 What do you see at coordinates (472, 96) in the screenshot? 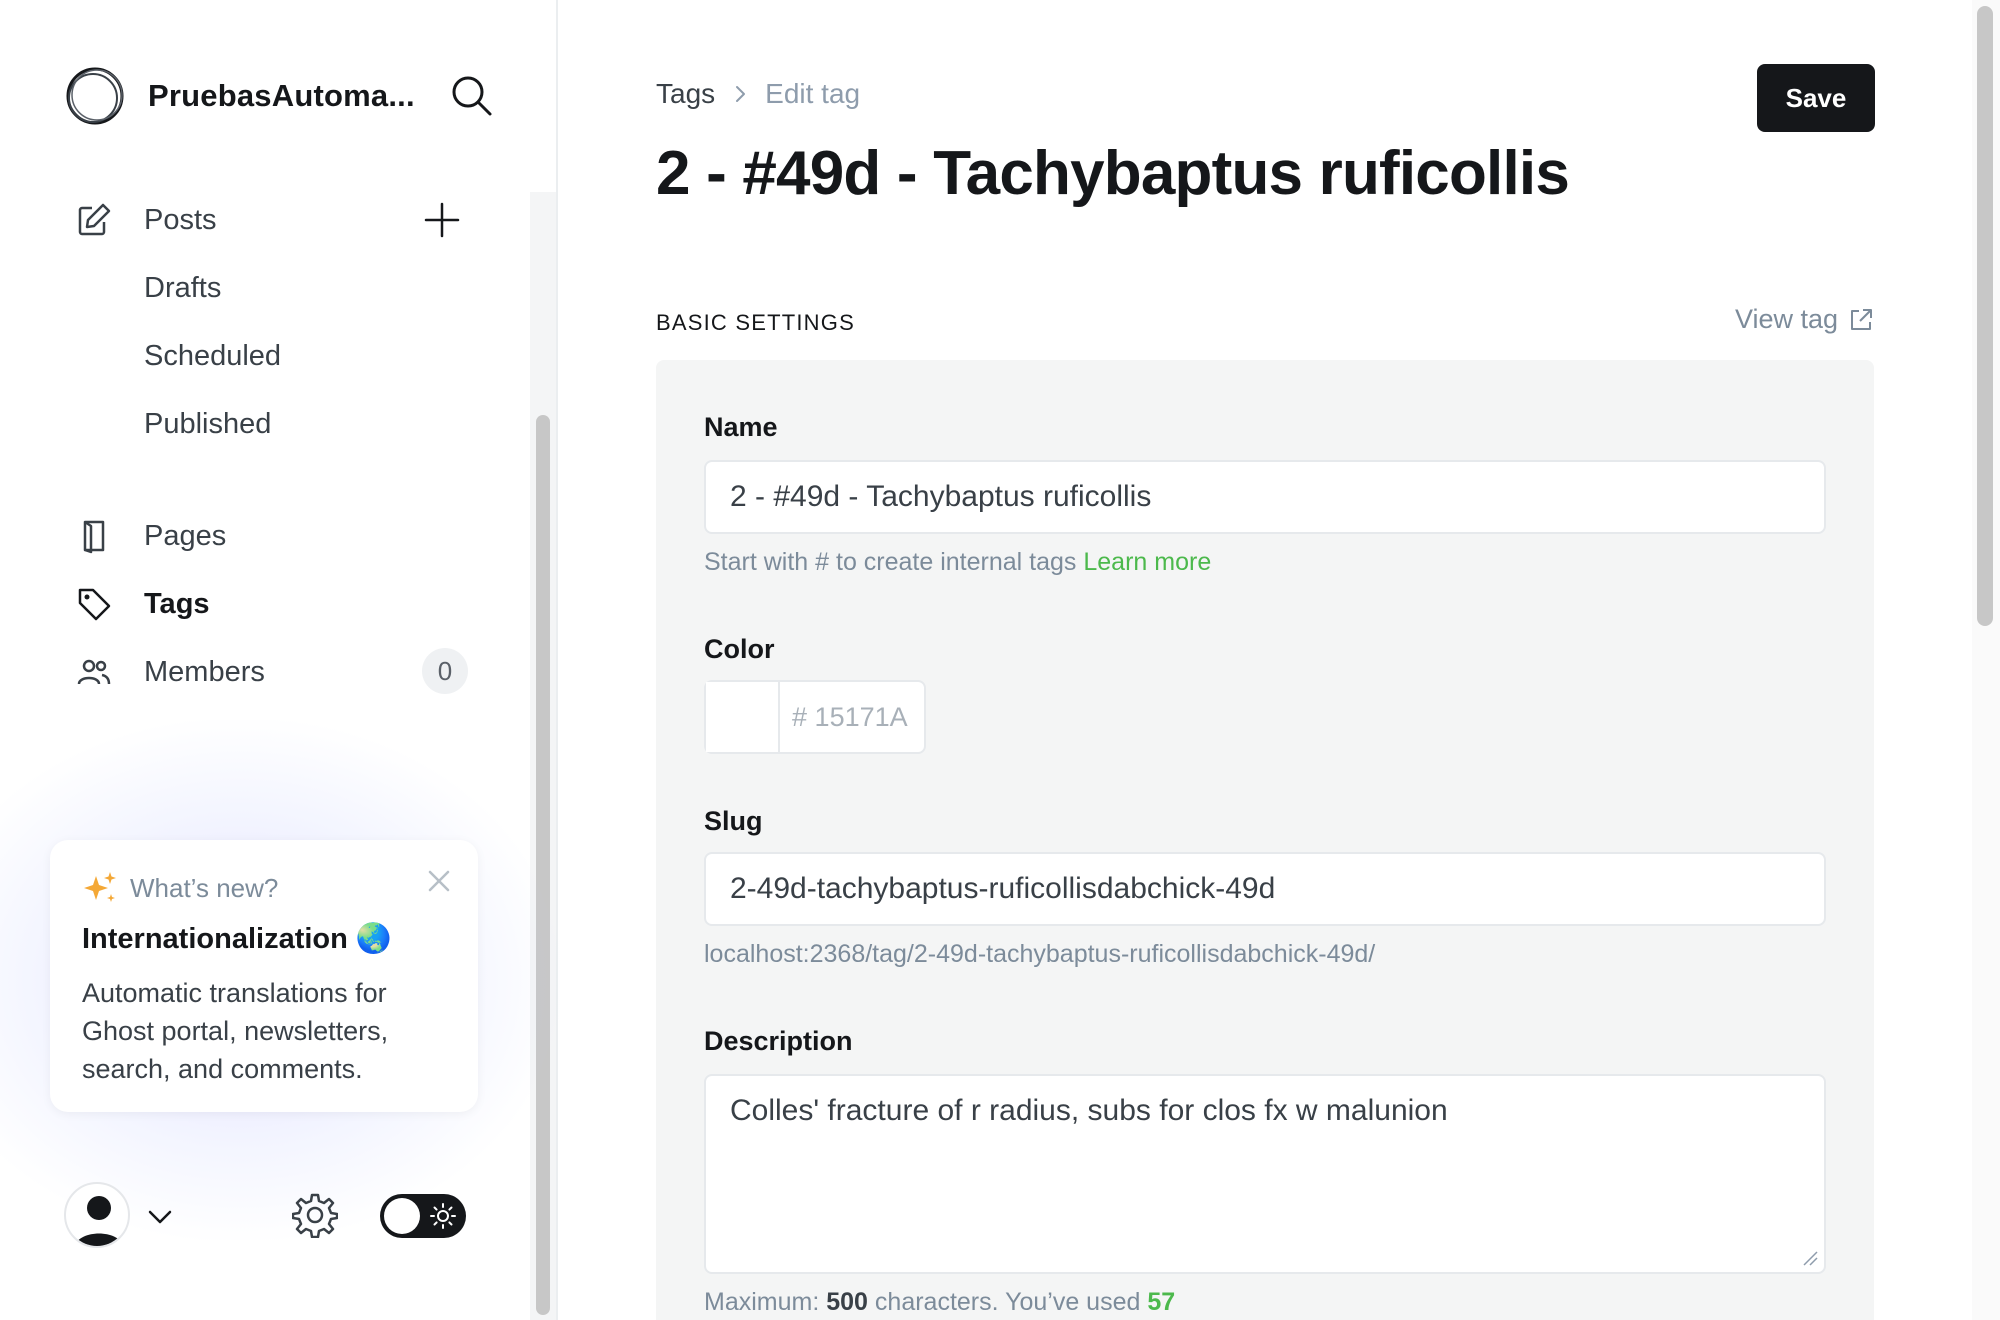
I see `search-icon` at bounding box center [472, 96].